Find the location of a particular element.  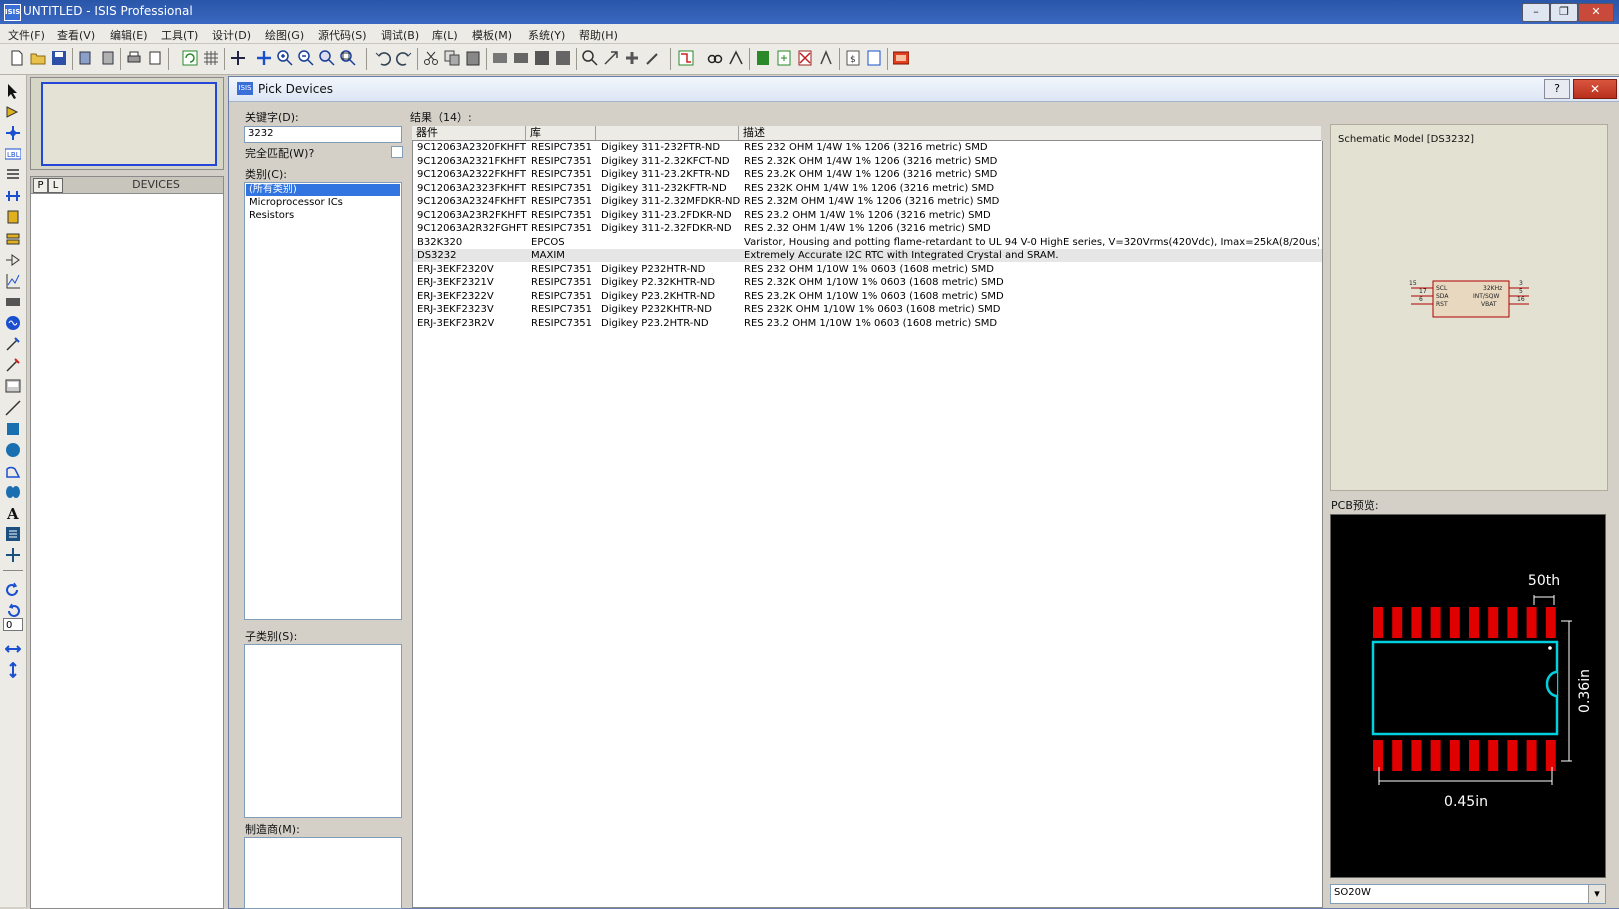

component-mode-icon is located at coordinates (13, 112).